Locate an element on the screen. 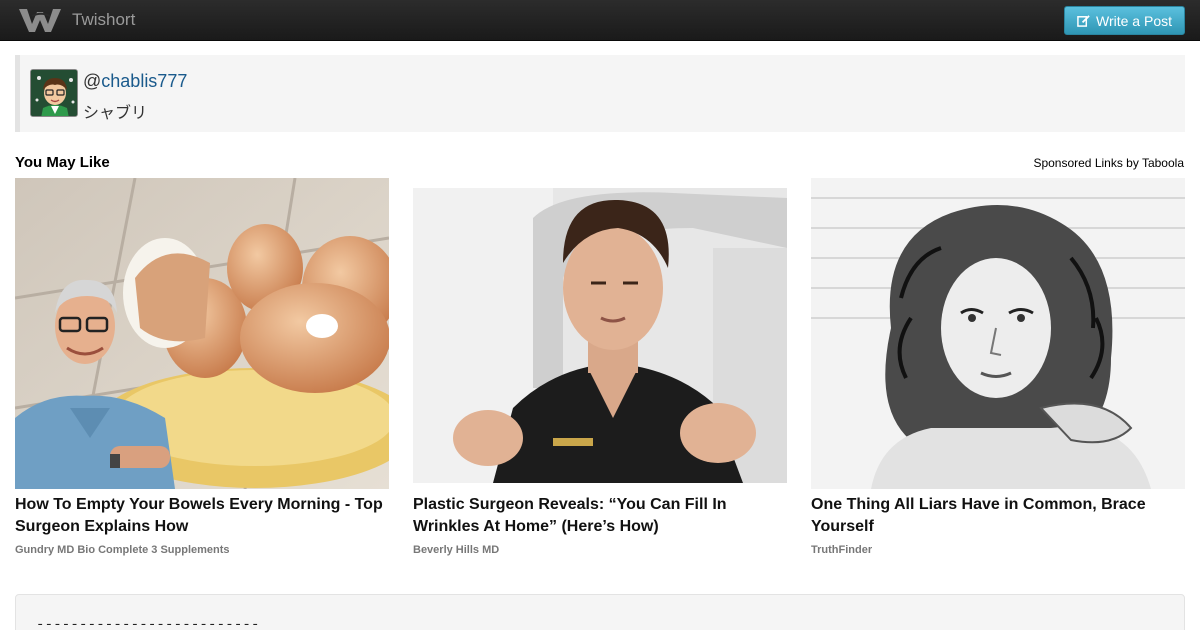  write-post-button: Write a Post is located at coordinates (1124, 20).